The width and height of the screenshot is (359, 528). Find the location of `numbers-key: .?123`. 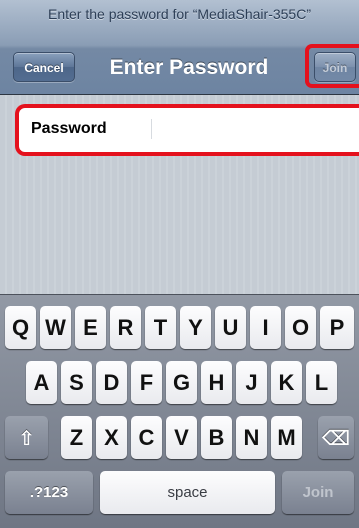

numbers-key: .?123 is located at coordinates (49, 492).